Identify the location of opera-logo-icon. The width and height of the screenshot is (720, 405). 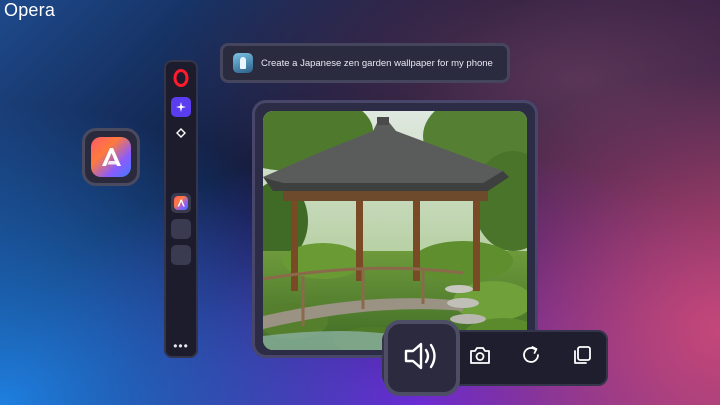
(181, 78).